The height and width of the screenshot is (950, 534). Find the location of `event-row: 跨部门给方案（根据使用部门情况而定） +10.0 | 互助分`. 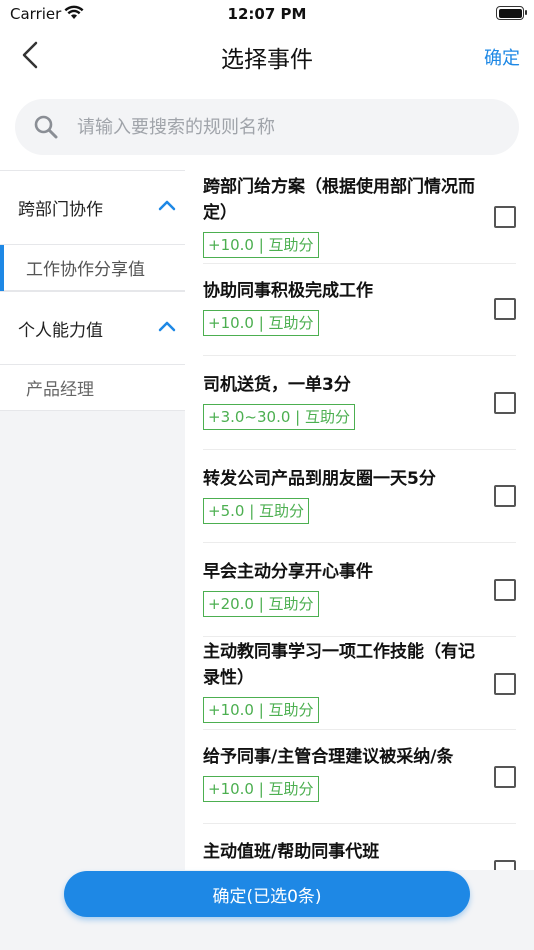

event-row: 跨部门给方案（根据使用部门情况而定） +10.0 | 互助分 is located at coordinates (359, 218).